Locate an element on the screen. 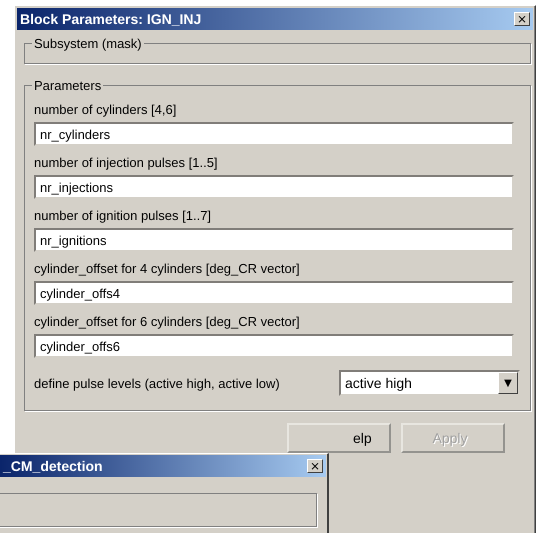  field-label: number of cylinders [4,6] is located at coordinates (106, 109).